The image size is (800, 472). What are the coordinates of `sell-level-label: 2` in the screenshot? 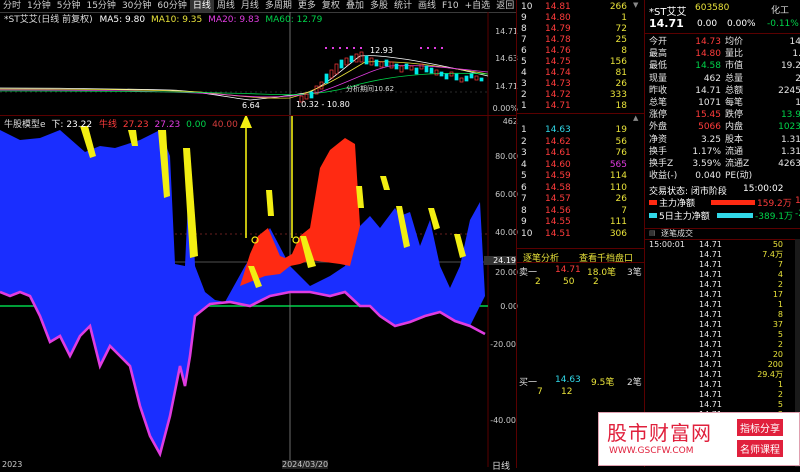 It's located at (524, 95).